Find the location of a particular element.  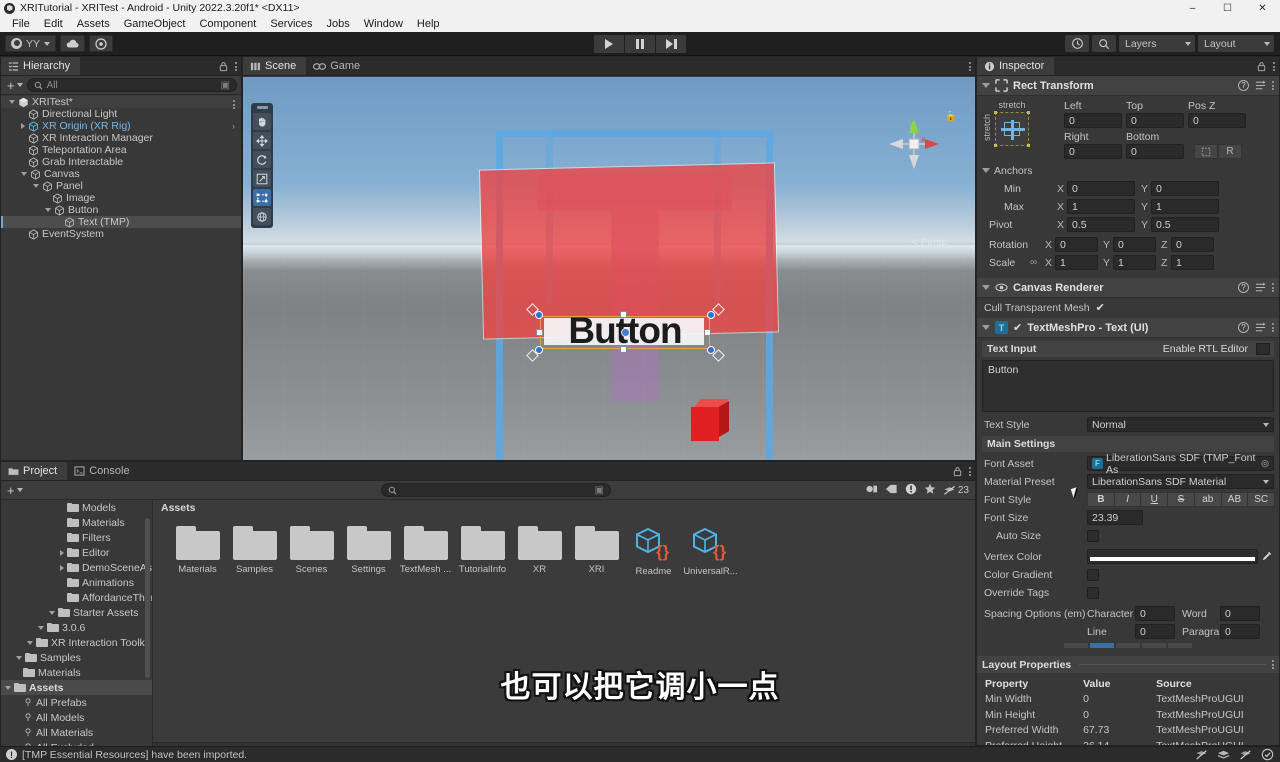

anchor-min-y-field: 0 is located at coordinates (1185, 188).